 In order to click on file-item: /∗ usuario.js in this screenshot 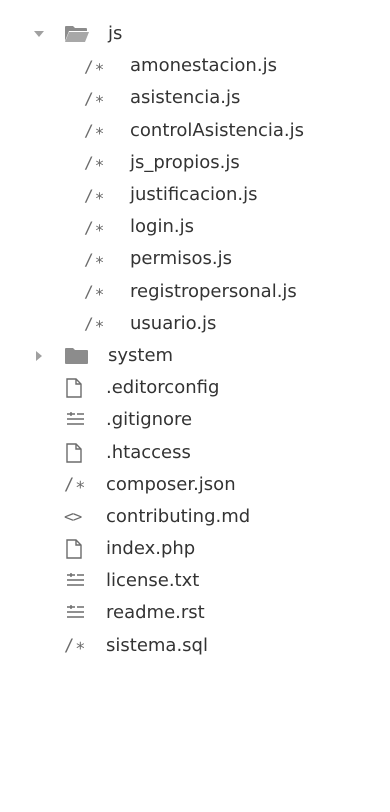, I will do `click(195, 324)`.